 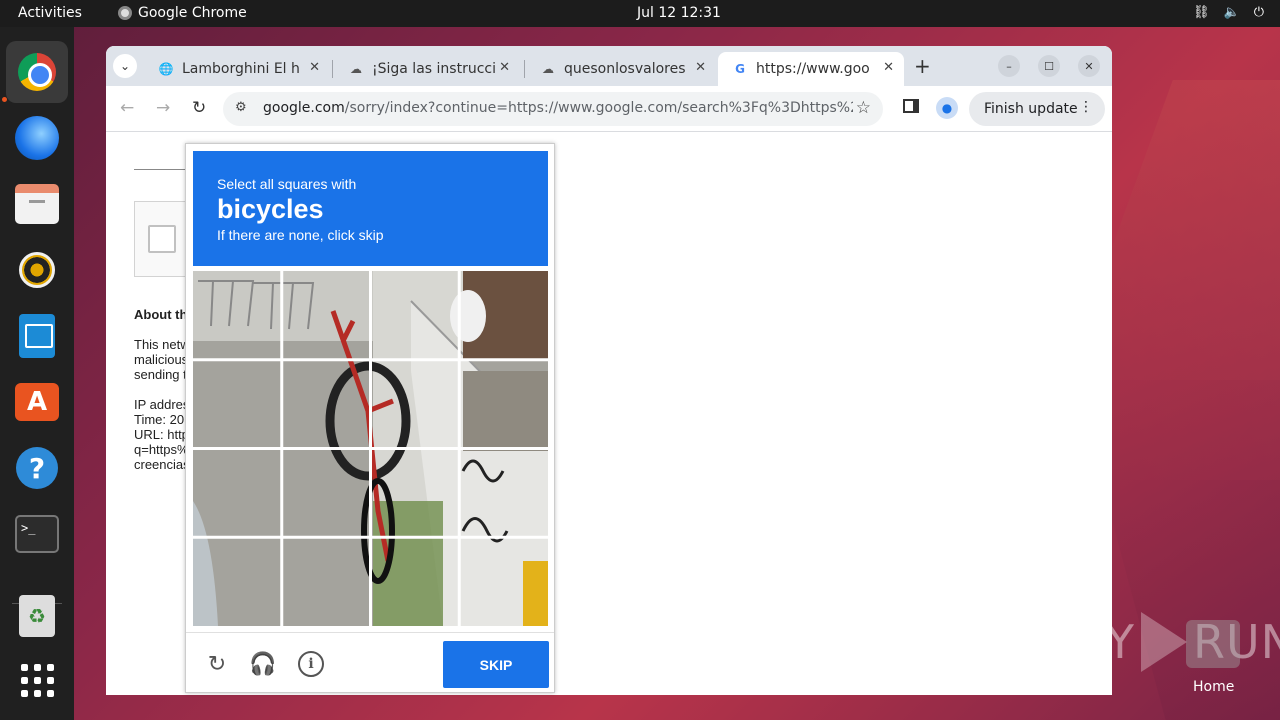 I want to click on text-line: sending t, so click(x=160, y=374).